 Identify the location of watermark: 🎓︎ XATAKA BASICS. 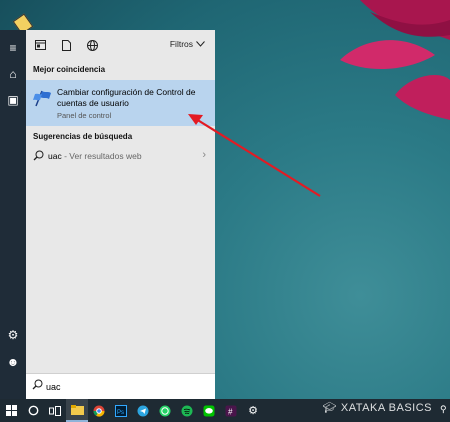
(377, 408).